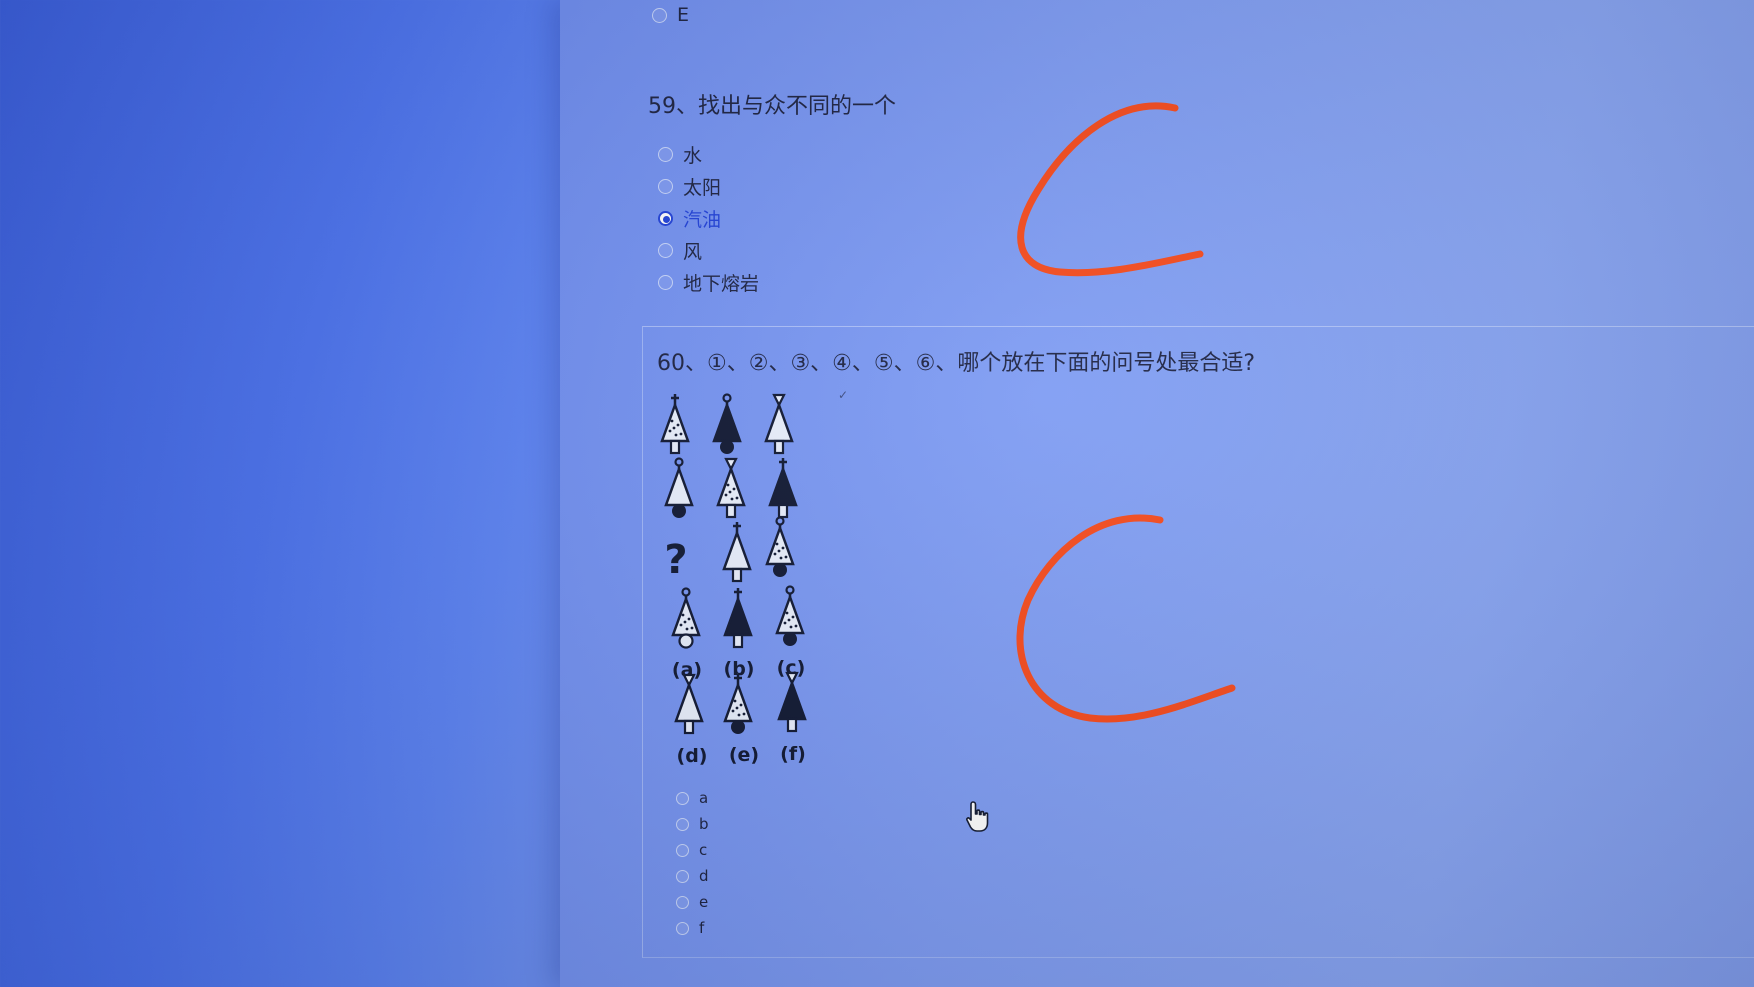 The image size is (1754, 987). What do you see at coordinates (693, 155) in the screenshot?
I see `option-label: 水` at bounding box center [693, 155].